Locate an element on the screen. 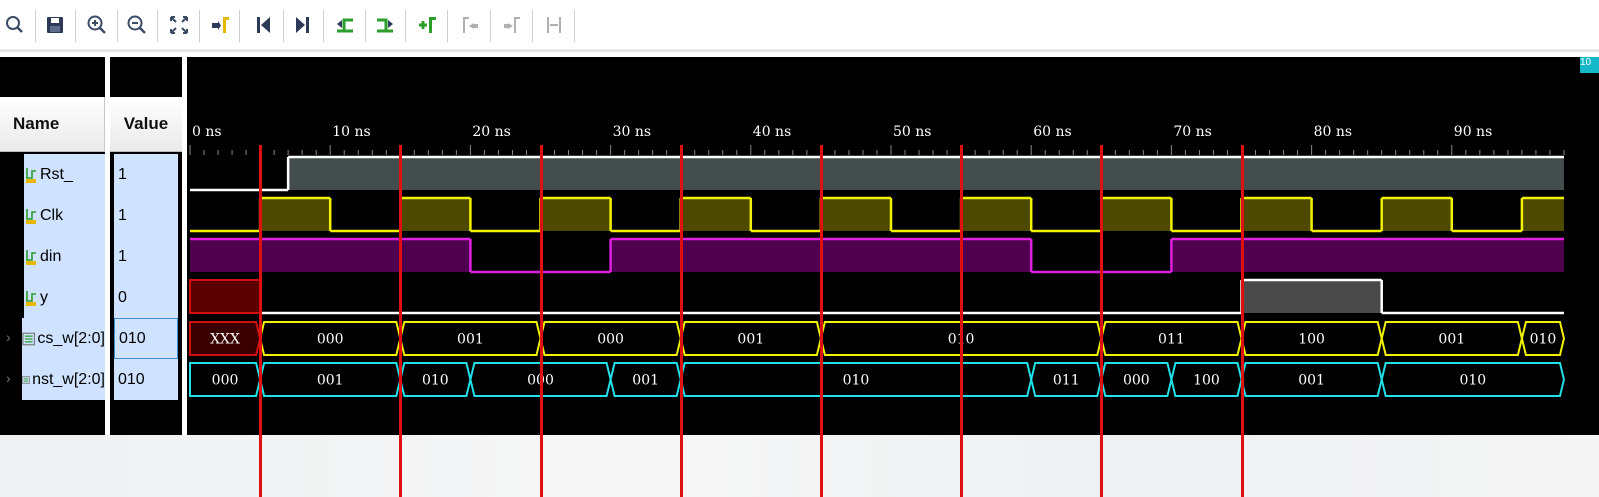  signal-value-cs-w: 010 is located at coordinates (146, 338).